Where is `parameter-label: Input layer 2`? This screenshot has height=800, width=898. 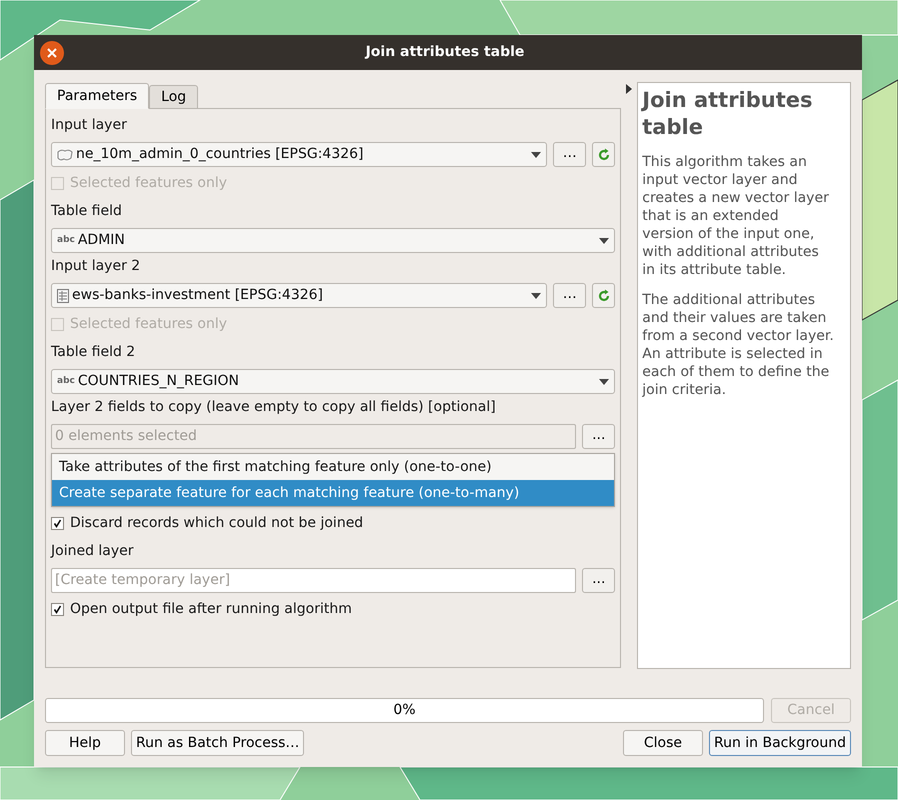 parameter-label: Input layer 2 is located at coordinates (96, 266).